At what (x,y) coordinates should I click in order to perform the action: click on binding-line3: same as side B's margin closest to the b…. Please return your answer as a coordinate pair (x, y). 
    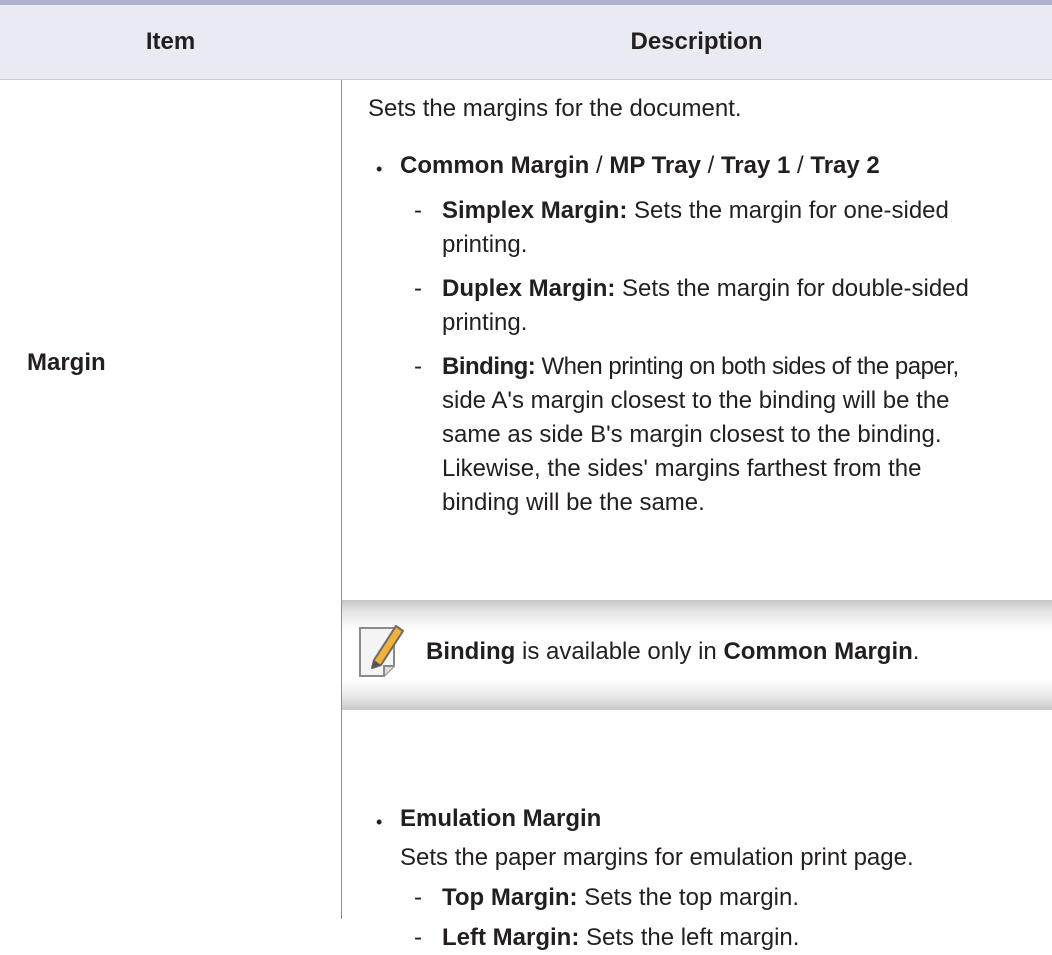
    Looking at the image, I should click on (692, 434).